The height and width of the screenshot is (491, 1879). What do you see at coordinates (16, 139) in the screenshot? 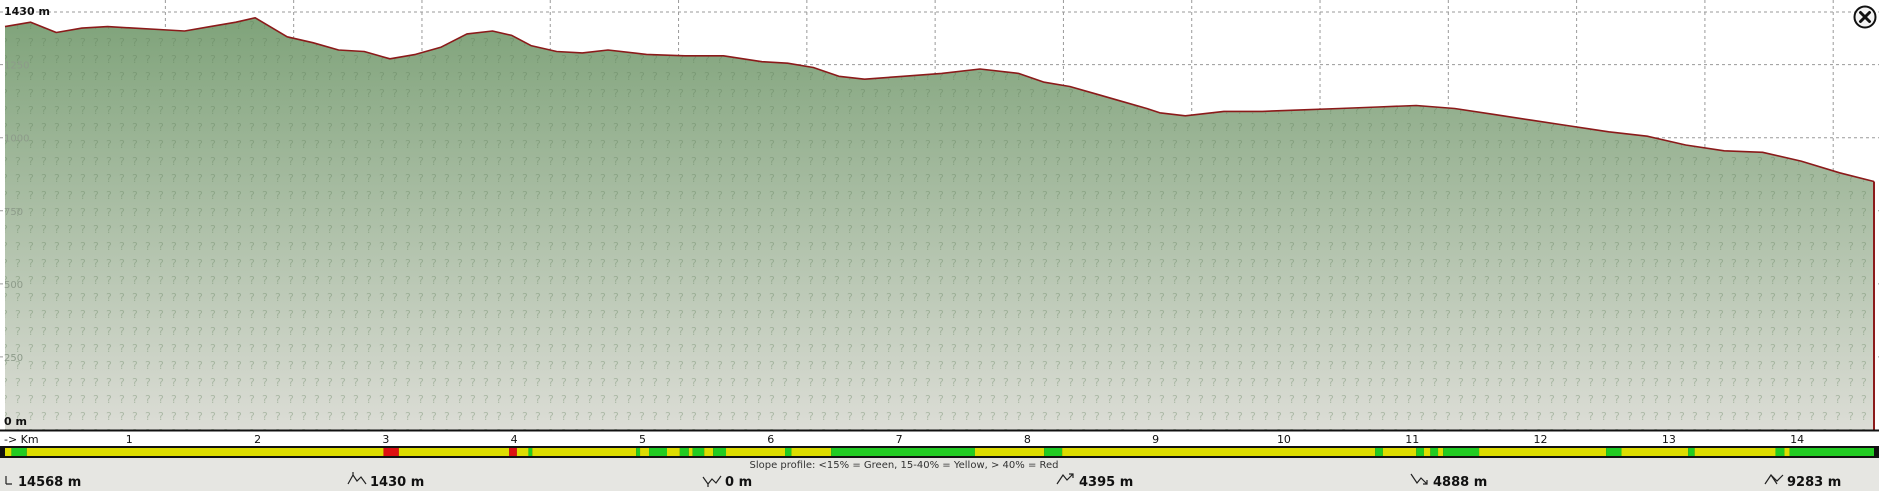
I see `y-tick-label: 1000` at bounding box center [16, 139].